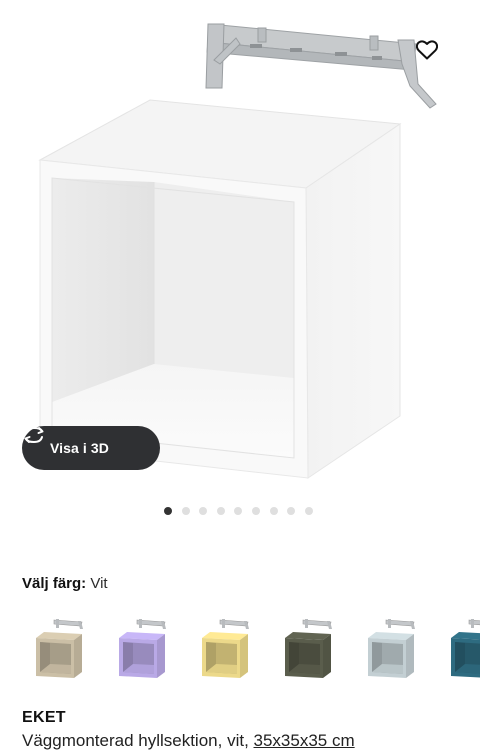  Describe the element at coordinates (304, 740) in the screenshot. I see `product-size-link: 35x35x35 cm` at that location.